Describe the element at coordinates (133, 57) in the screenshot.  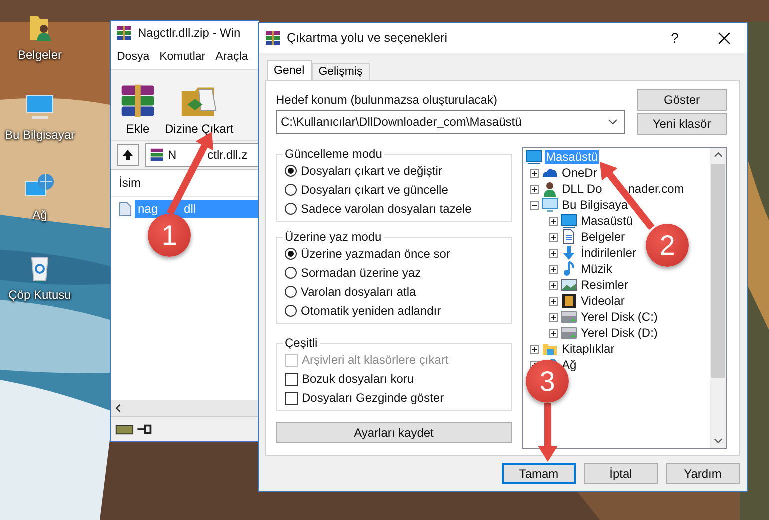
I see `menu-item: Dosya` at that location.